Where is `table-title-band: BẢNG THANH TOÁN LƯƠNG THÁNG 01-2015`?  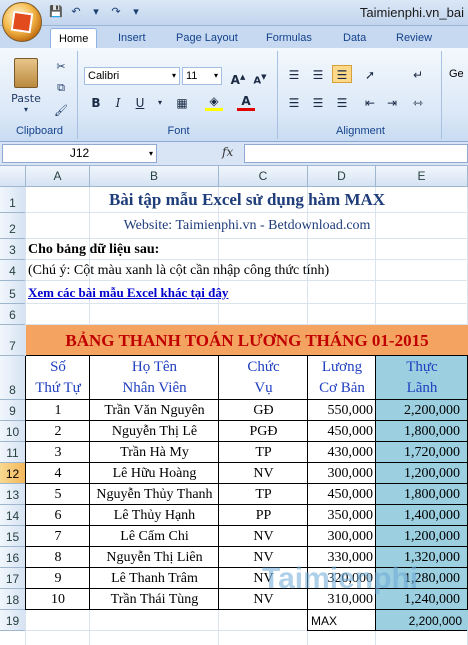 table-title-band: BẢNG THANH TOÁN LƯƠNG THÁNG 01-2015 is located at coordinates (247, 340).